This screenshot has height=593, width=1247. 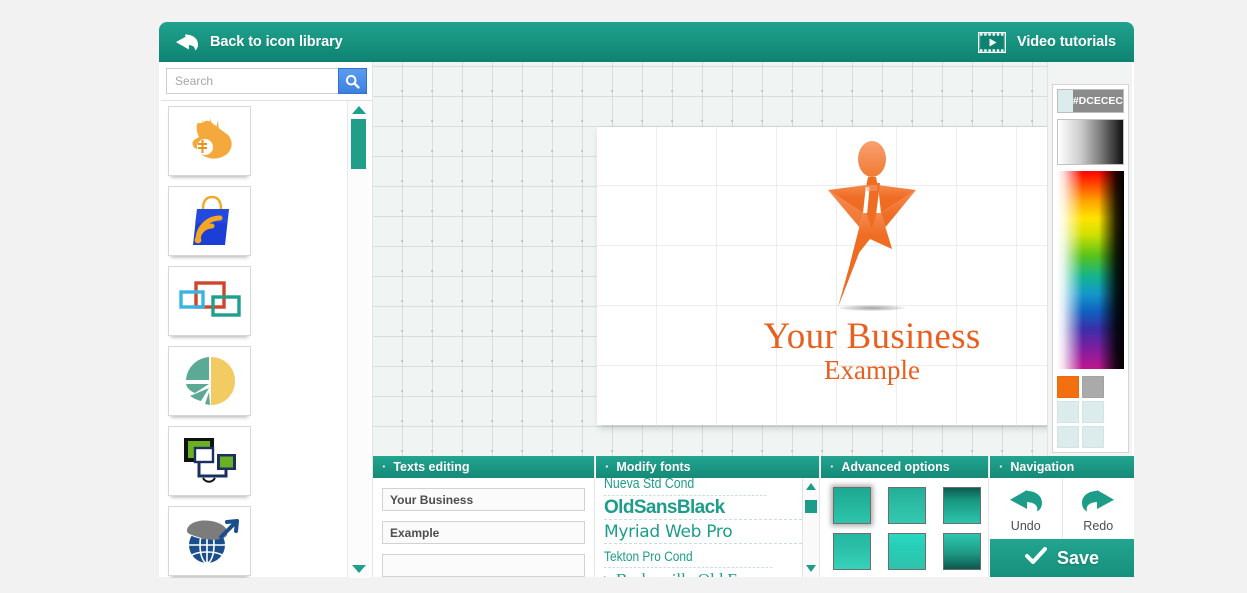 What do you see at coordinates (822, 336) in the screenshot?
I see `logo-title-text: Your Business` at bounding box center [822, 336].